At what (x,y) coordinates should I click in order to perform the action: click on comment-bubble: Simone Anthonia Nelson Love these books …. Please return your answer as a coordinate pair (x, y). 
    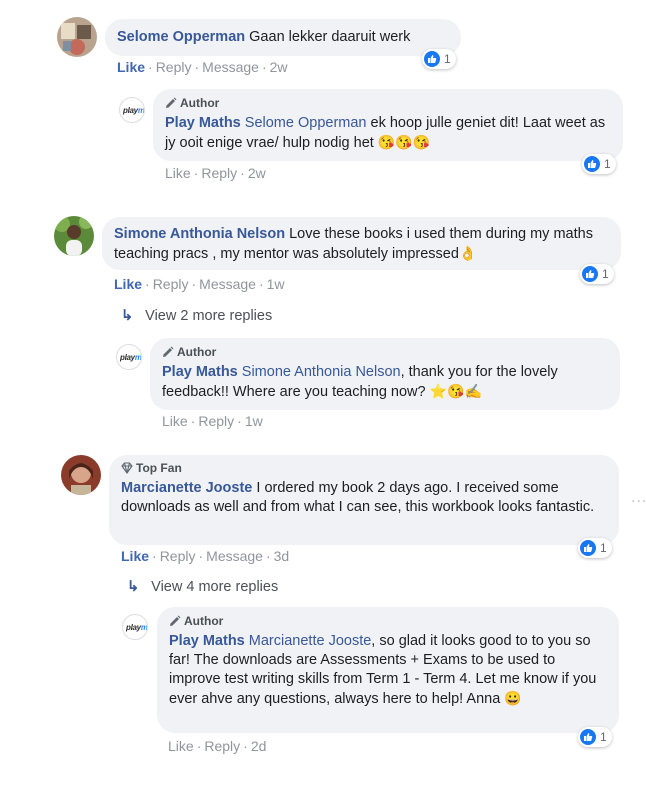
    Looking at the image, I should click on (361, 243).